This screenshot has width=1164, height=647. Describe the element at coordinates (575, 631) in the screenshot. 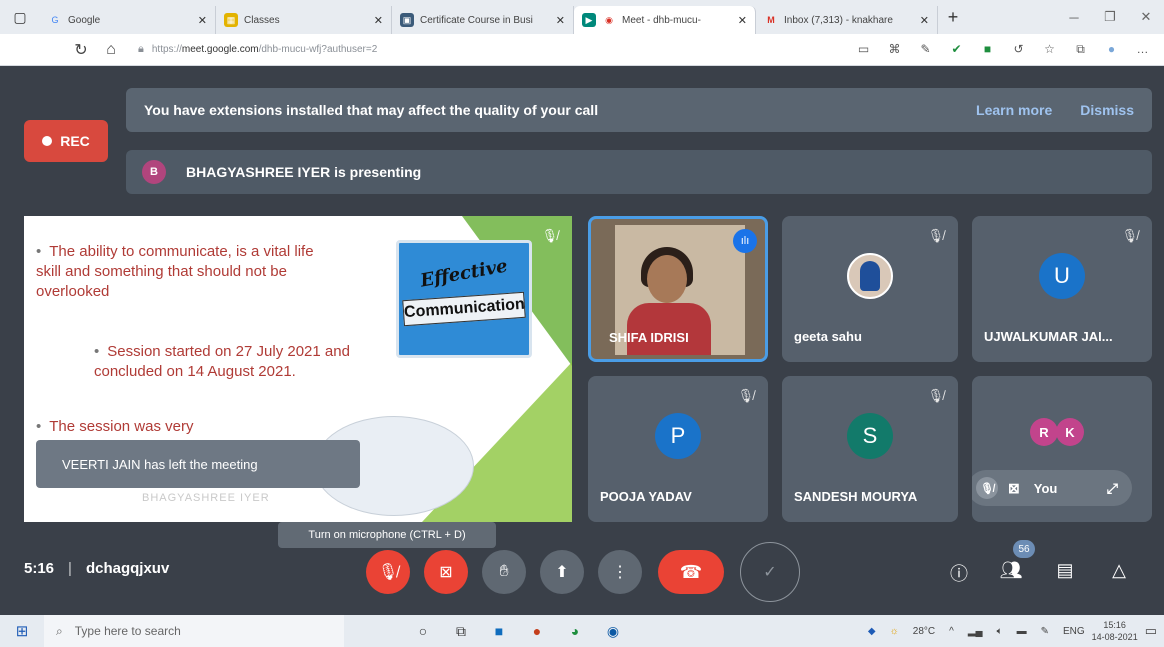

I see `chrome-icon: ◕` at that location.